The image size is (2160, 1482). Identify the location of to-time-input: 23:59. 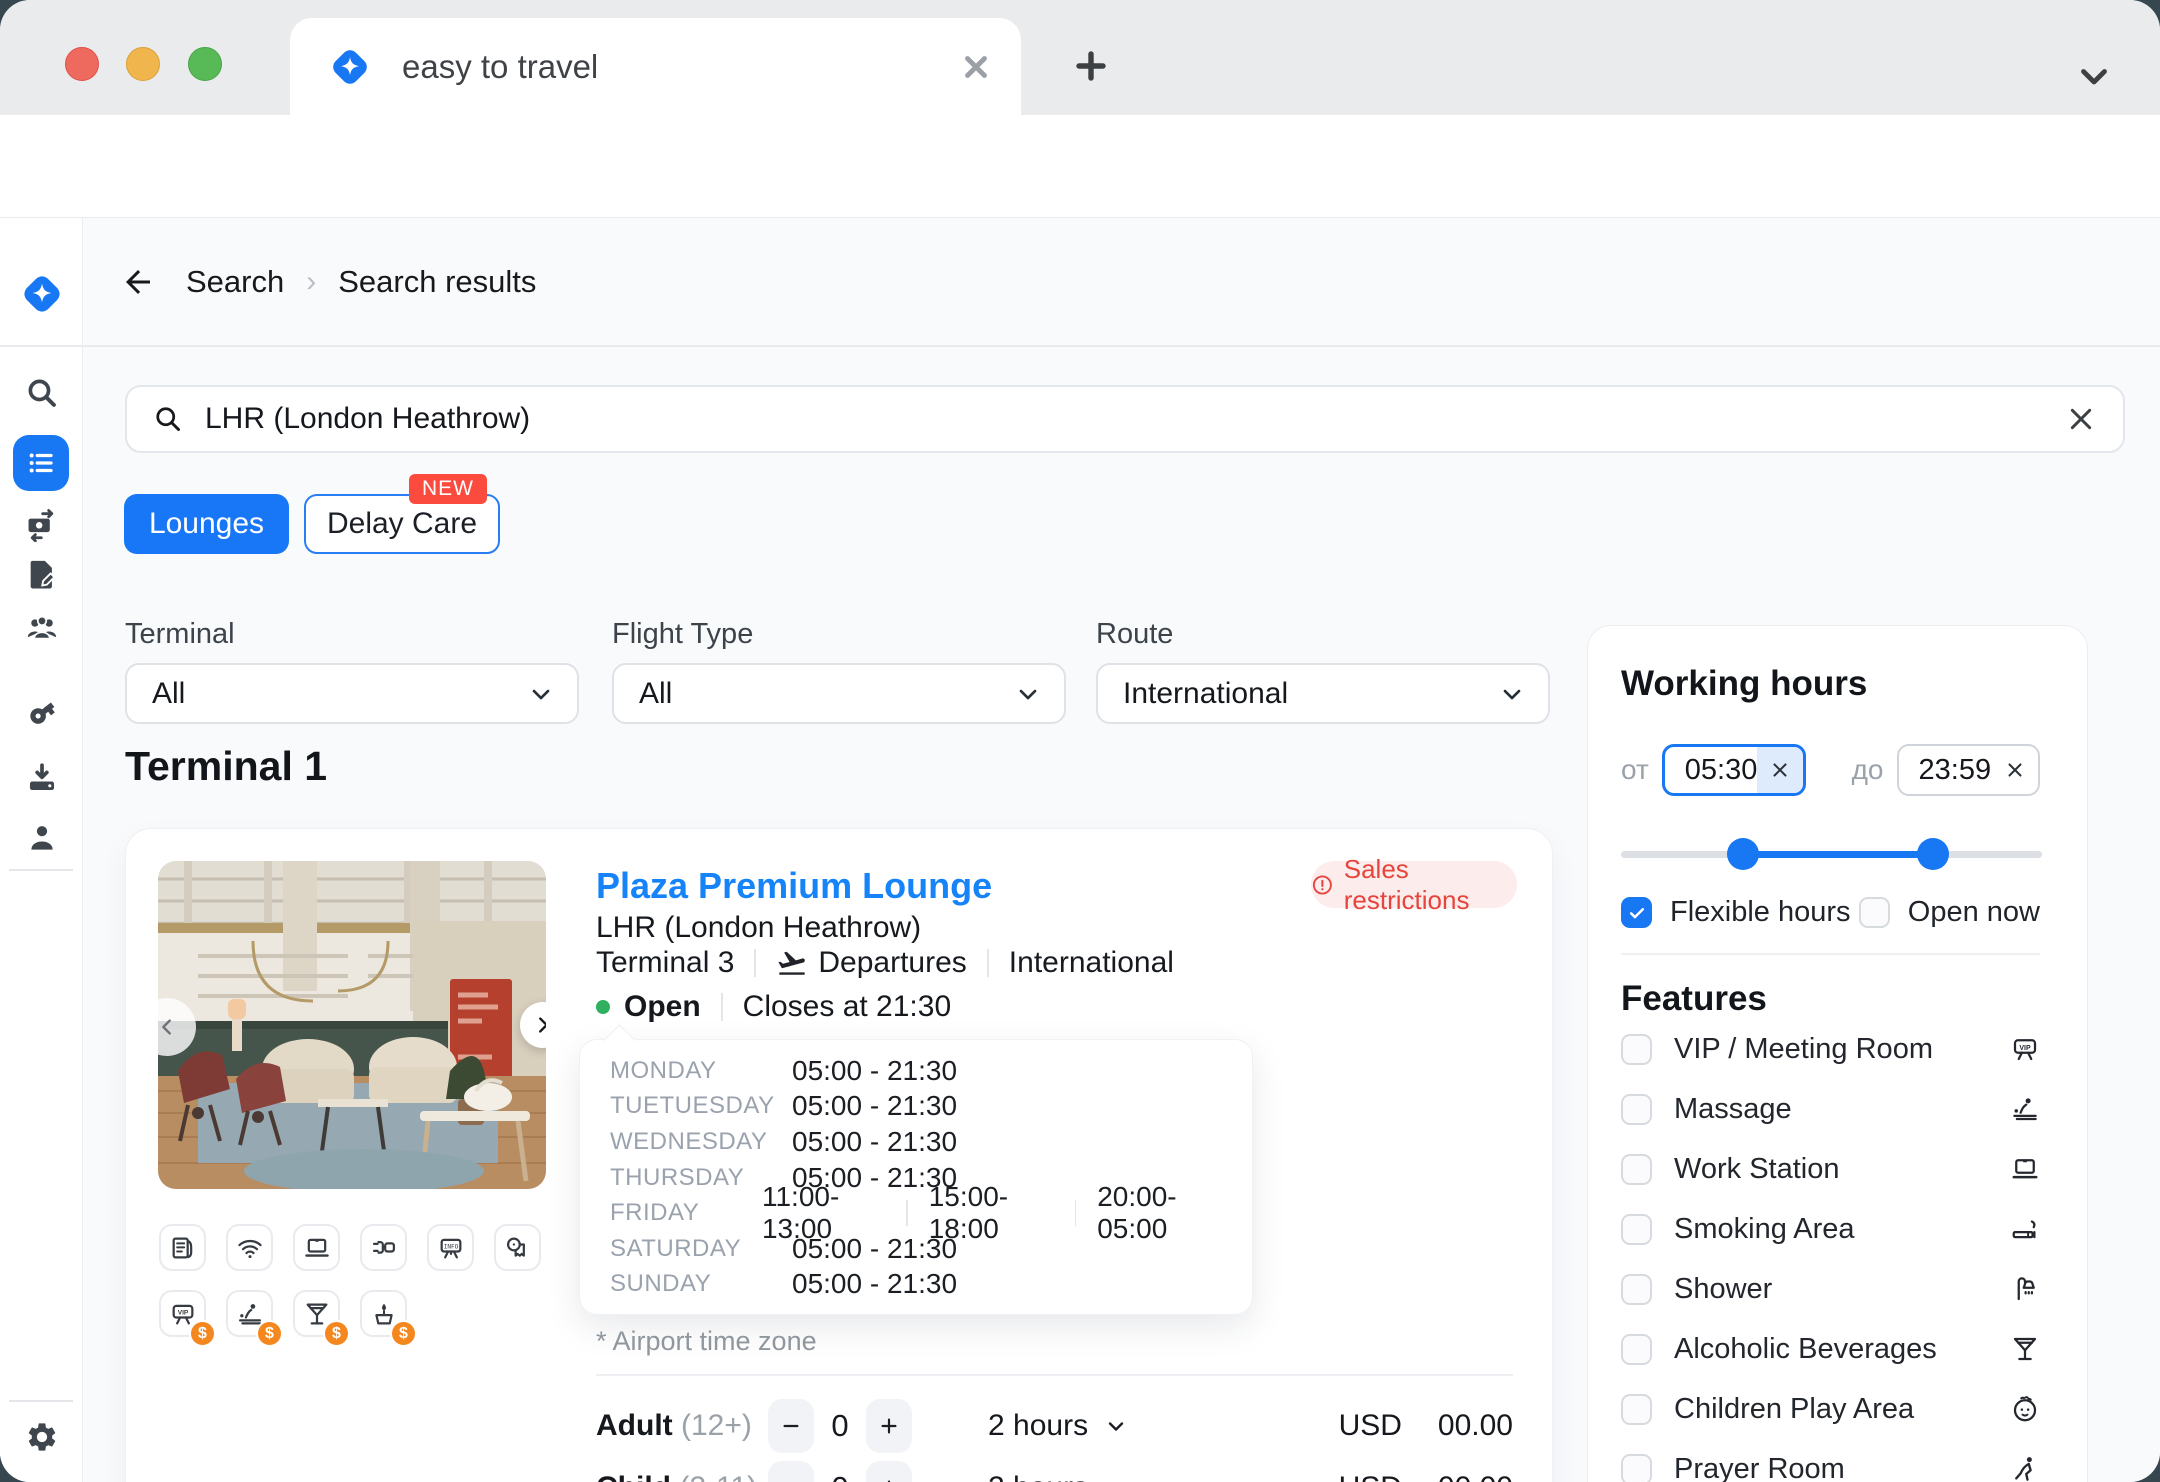
(1968, 770).